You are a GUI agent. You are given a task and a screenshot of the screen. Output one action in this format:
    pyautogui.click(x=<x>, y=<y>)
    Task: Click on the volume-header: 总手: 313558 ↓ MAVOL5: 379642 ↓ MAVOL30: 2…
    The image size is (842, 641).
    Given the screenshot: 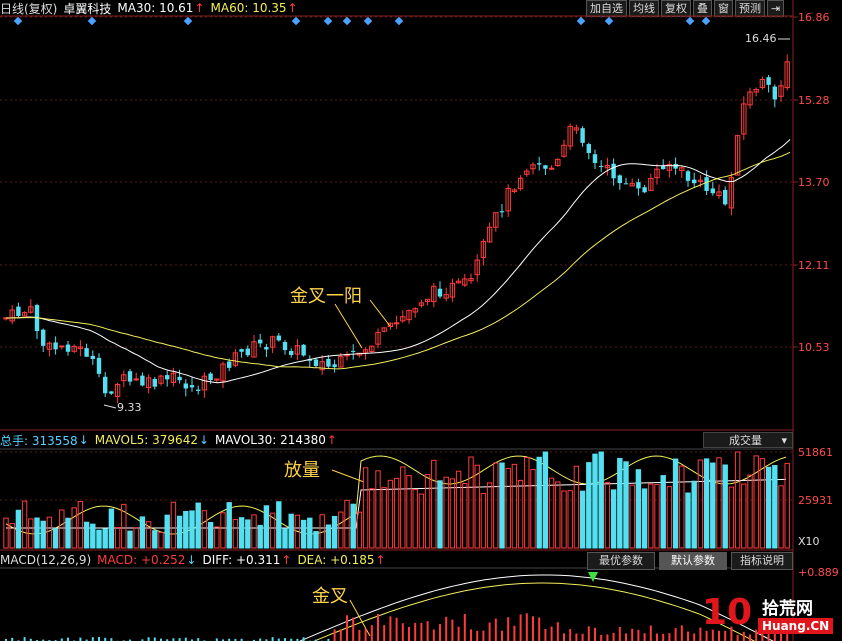 What is the action you would take?
    pyautogui.click(x=168, y=440)
    